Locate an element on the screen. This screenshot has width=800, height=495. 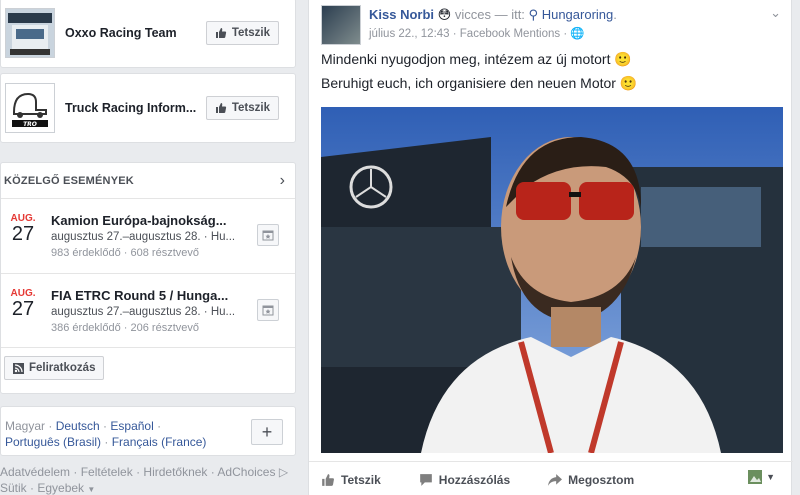
language-line-2: Português (Brasil) · Français (France) is located at coordinates (106, 442).